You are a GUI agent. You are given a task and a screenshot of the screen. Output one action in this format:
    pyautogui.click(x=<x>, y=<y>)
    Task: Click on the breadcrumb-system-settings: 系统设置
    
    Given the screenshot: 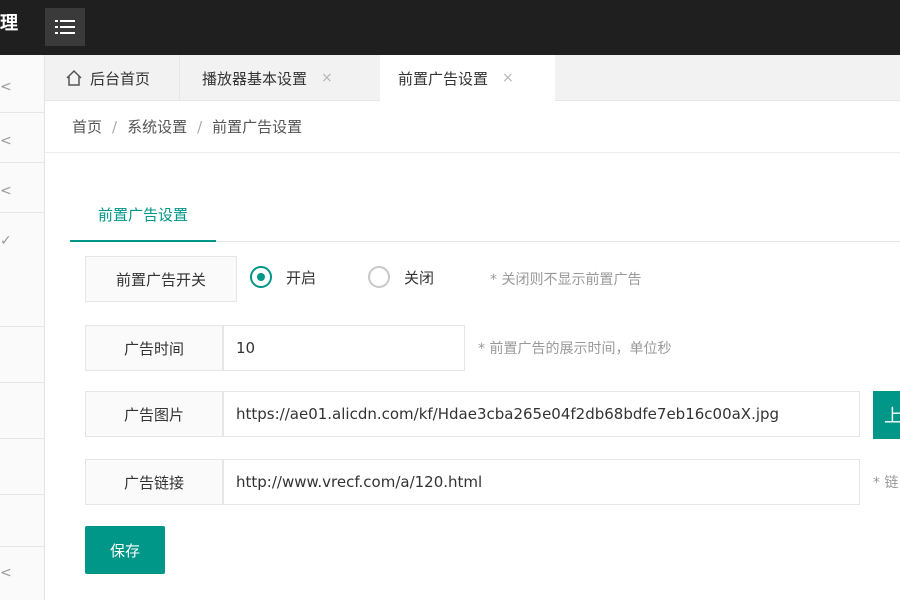 What is the action you would take?
    pyautogui.click(x=157, y=126)
    